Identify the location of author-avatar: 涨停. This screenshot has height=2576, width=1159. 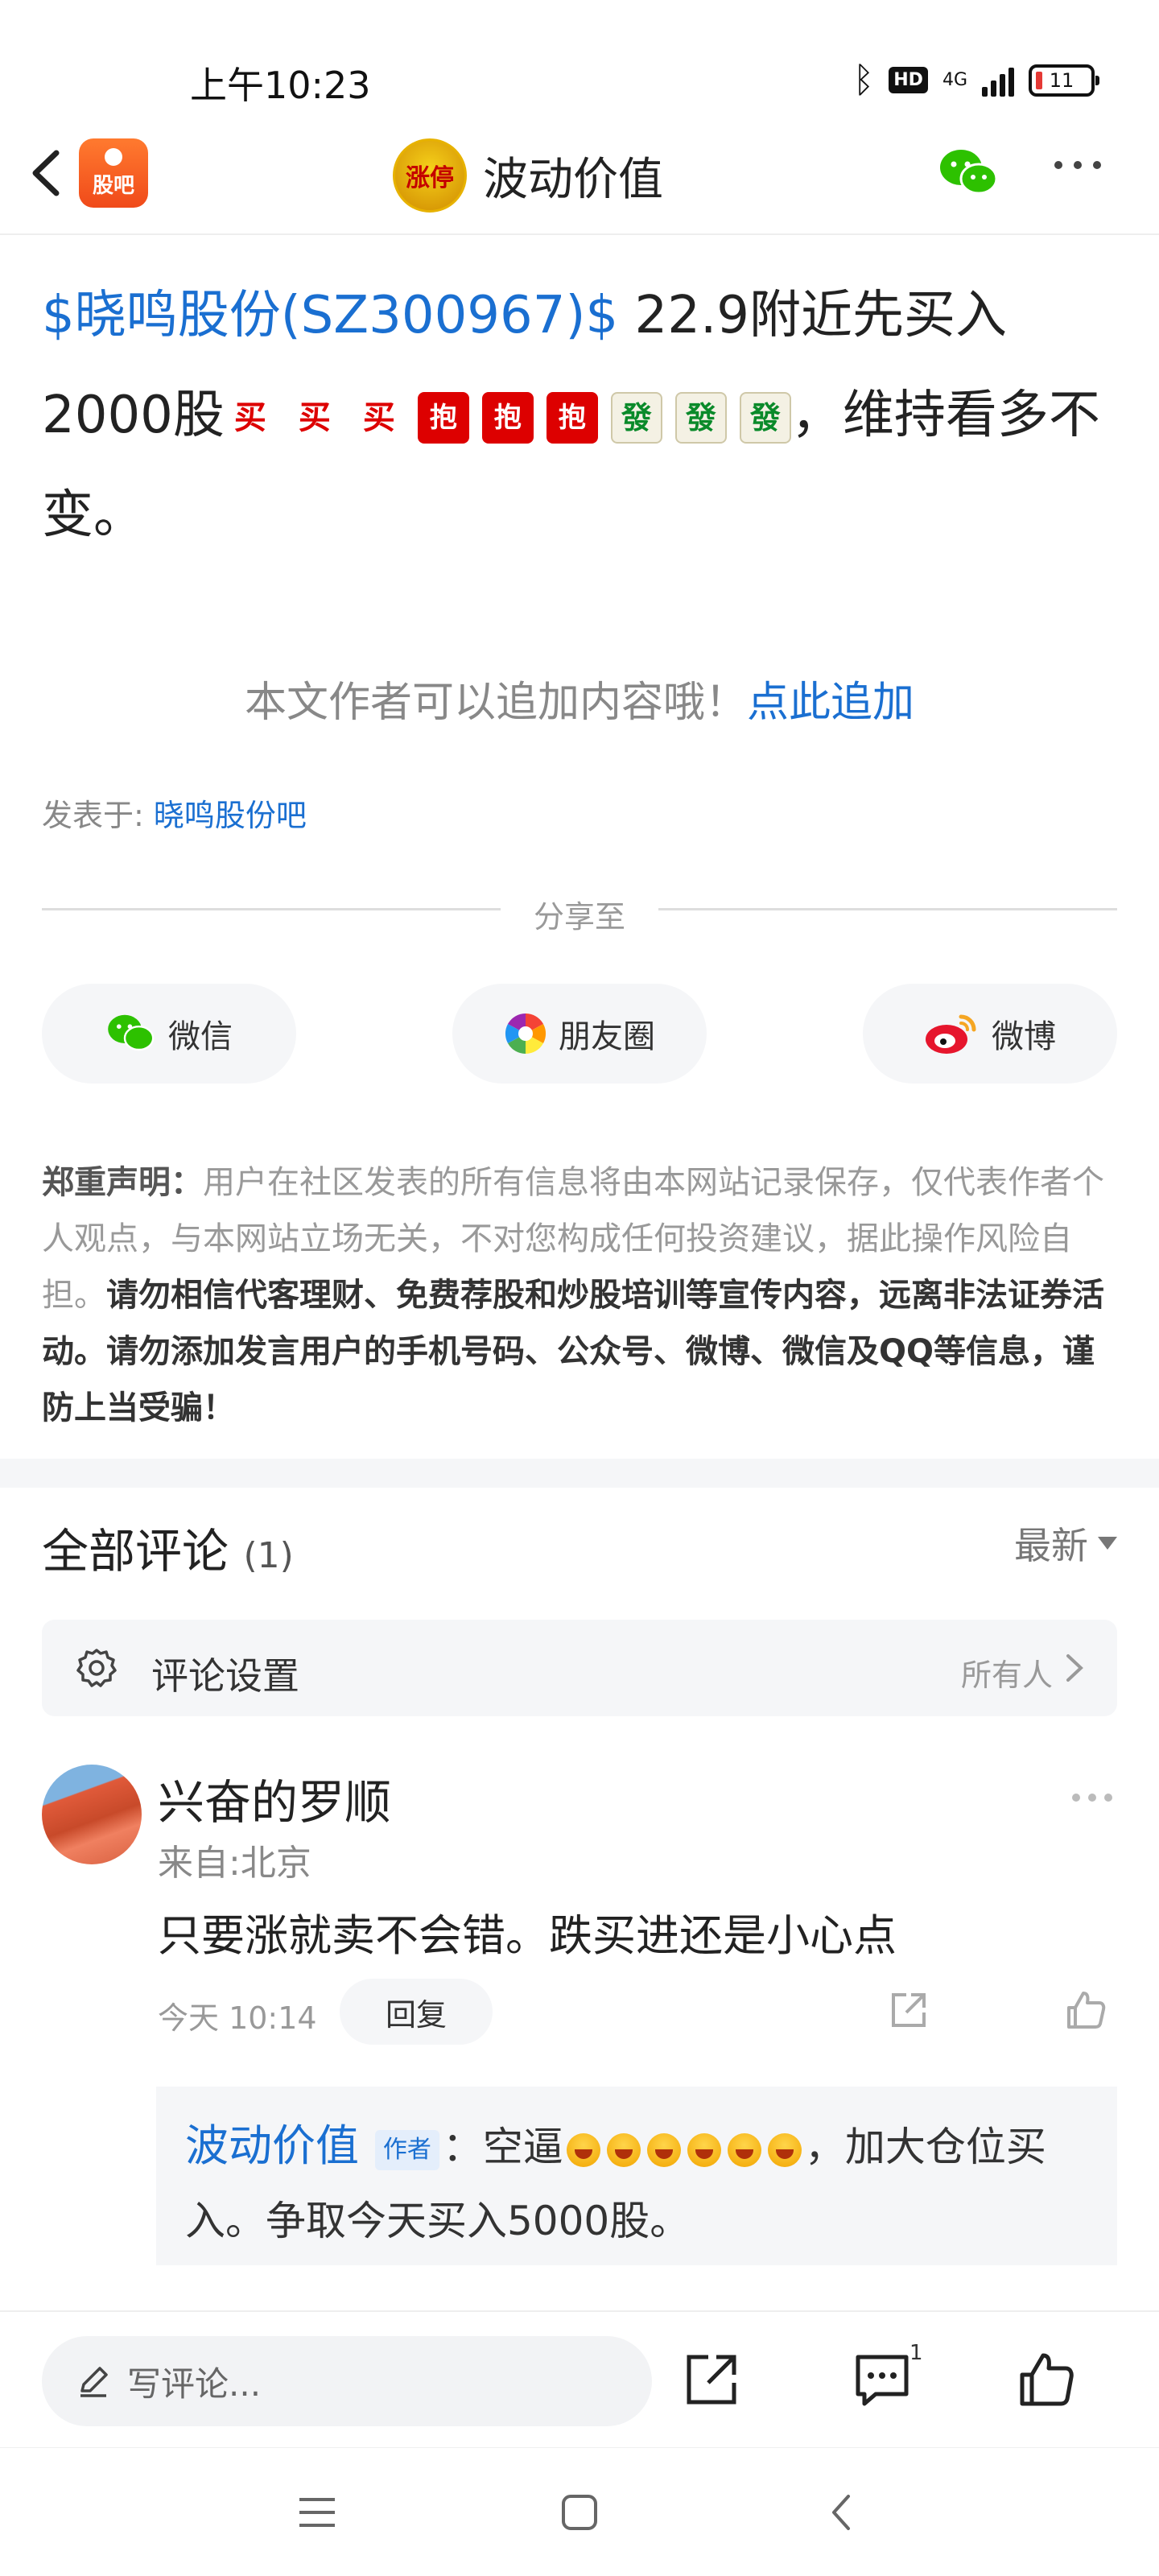
(430, 175).